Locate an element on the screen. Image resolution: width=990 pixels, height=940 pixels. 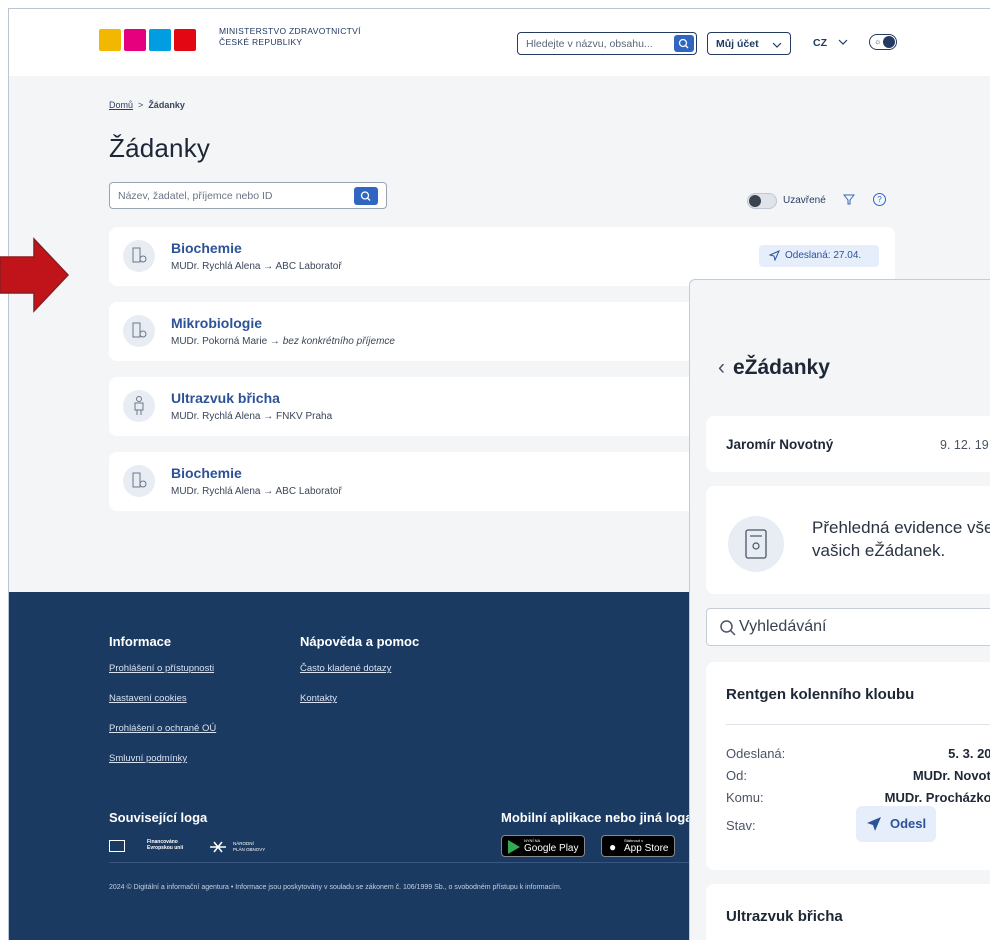
detail-label: Od: is located at coordinates (736, 775).